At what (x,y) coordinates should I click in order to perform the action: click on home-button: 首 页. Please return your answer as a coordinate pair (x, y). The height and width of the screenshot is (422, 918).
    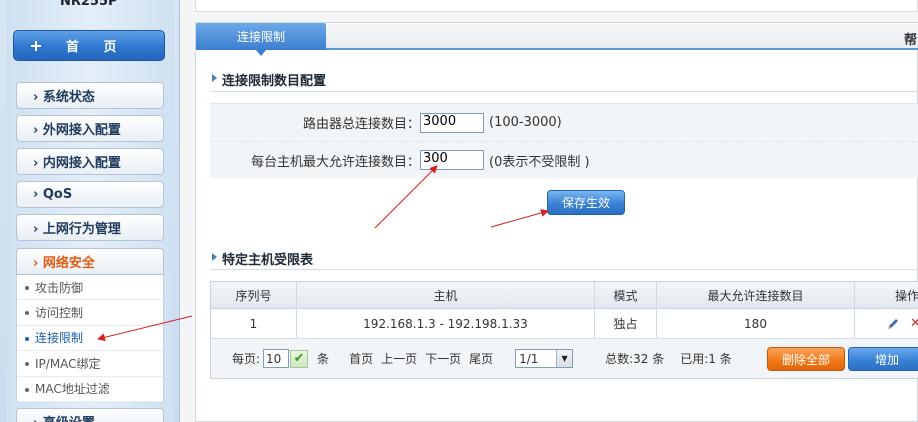
    Looking at the image, I should click on (89, 45).